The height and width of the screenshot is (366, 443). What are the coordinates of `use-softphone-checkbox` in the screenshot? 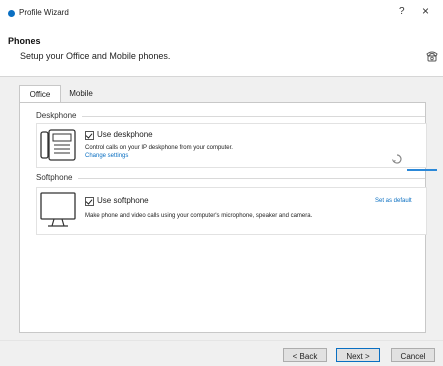 It's located at (89, 201).